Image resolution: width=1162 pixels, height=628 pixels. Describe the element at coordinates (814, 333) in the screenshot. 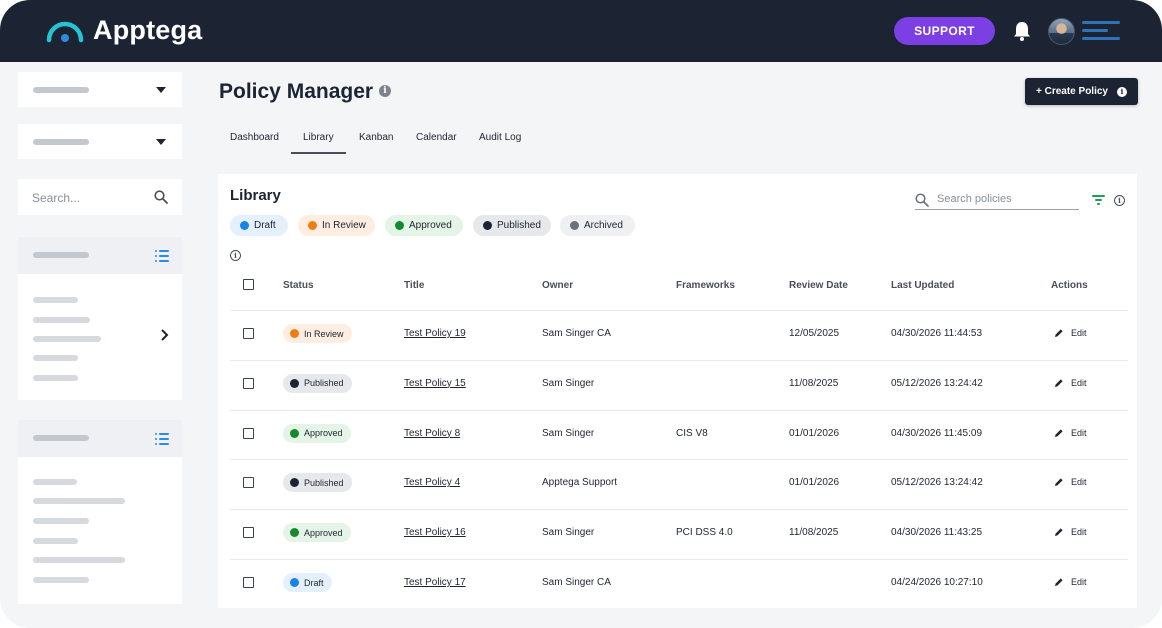

I see `review-date-cell: 12/05/2025` at that location.